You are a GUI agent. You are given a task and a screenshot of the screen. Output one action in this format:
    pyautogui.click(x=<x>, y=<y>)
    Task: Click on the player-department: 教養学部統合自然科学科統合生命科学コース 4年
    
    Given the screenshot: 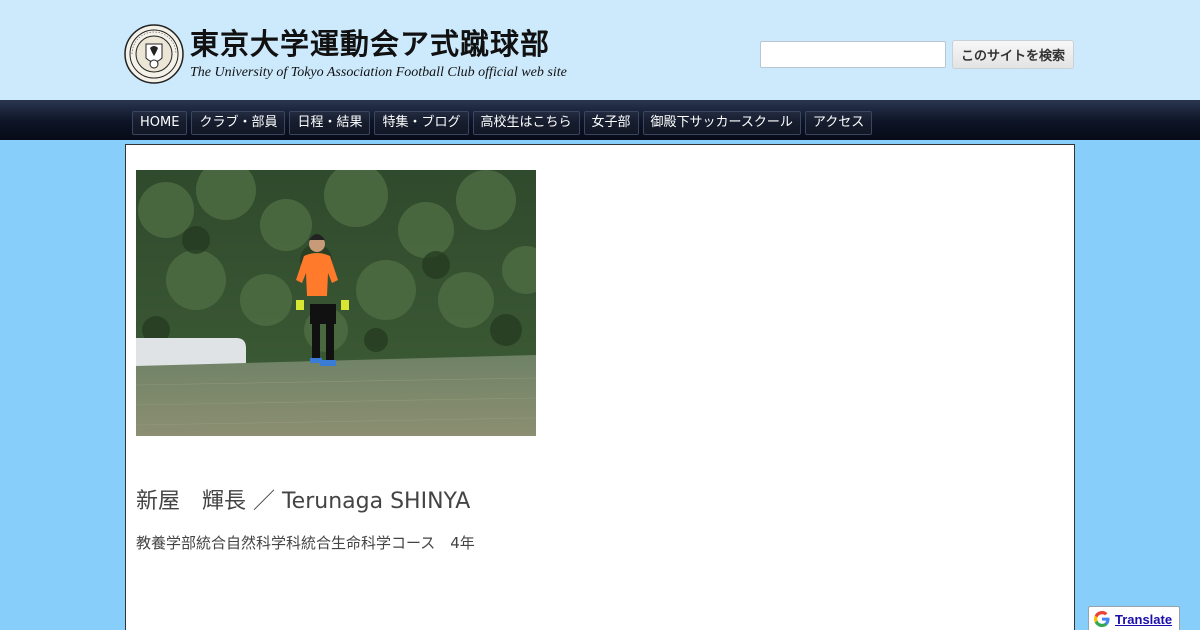 What is the action you would take?
    pyautogui.click(x=305, y=543)
    